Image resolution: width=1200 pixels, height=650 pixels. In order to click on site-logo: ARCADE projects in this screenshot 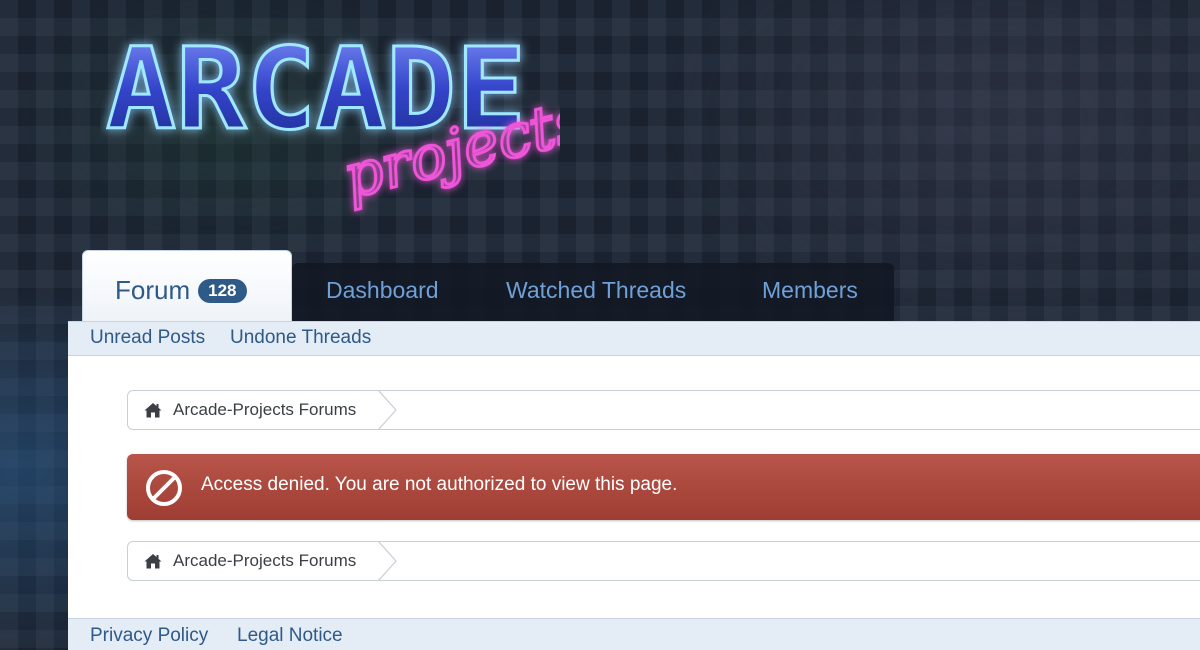, I will do `click(330, 120)`.